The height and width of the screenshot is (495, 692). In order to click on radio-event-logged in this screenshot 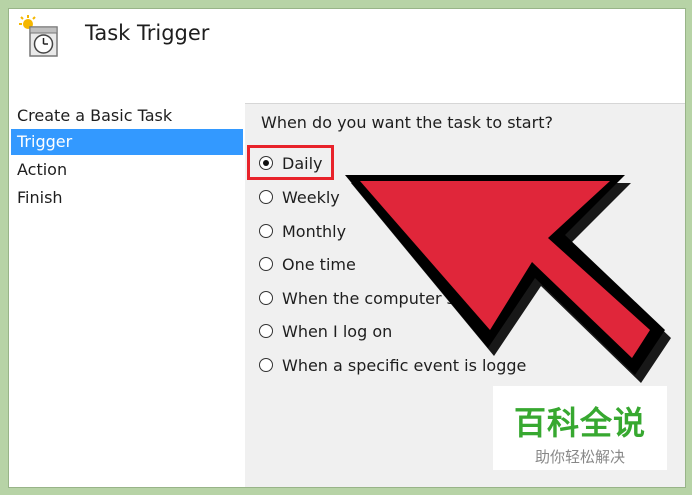, I will do `click(266, 365)`.